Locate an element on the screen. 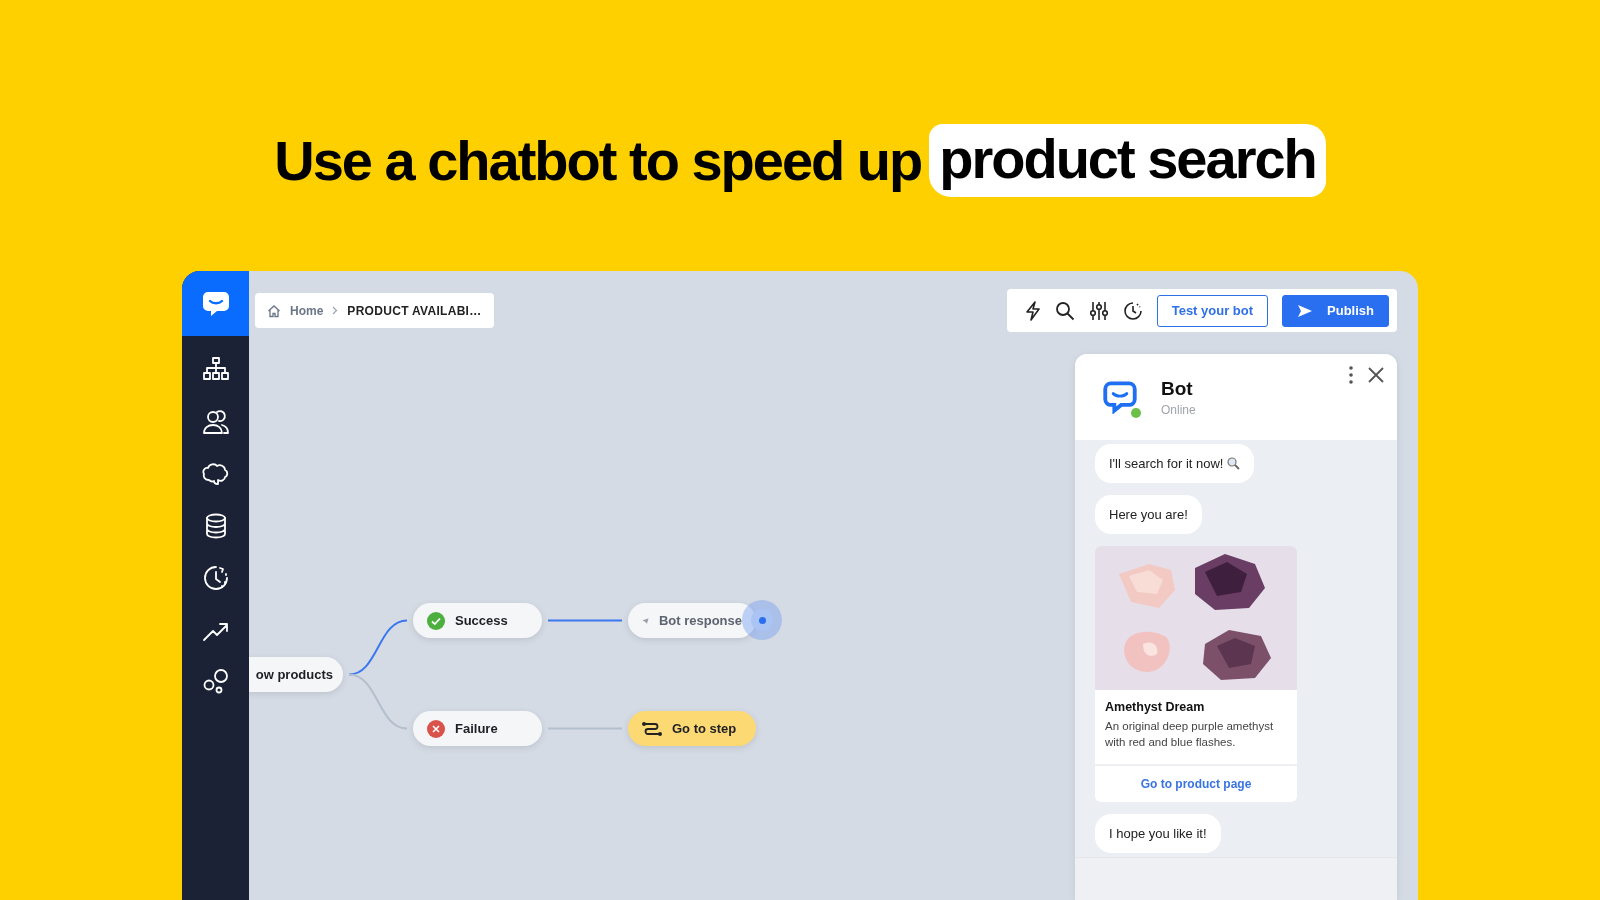 This screenshot has height=900, width=1600. publish-button: Publish is located at coordinates (1335, 310).